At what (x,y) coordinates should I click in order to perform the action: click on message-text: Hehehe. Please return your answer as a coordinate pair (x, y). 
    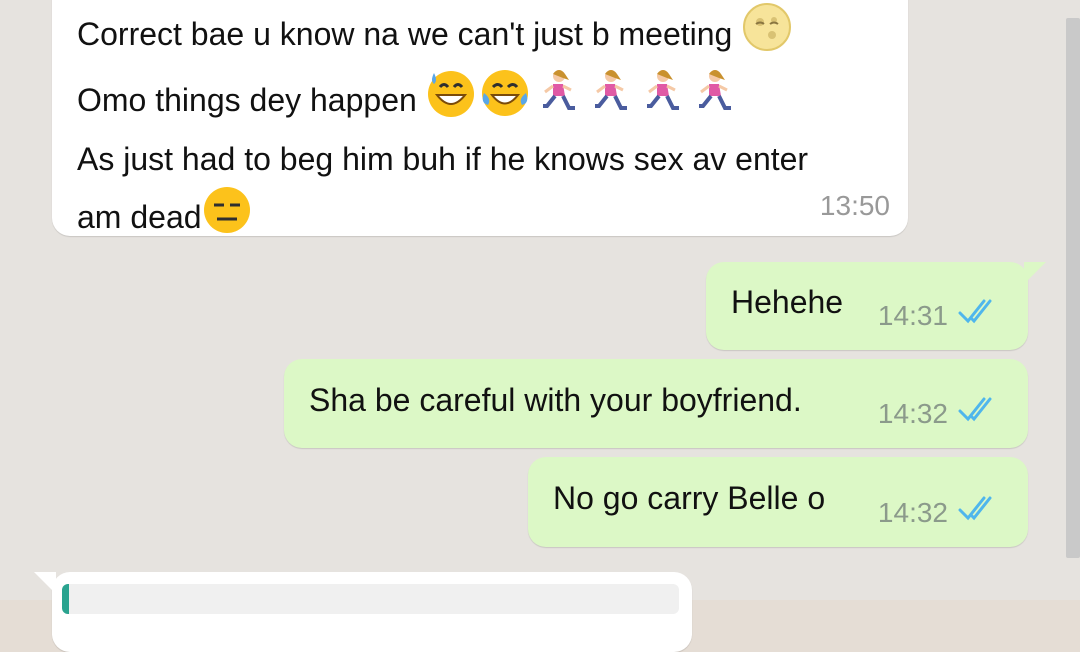
    Looking at the image, I should click on (787, 302).